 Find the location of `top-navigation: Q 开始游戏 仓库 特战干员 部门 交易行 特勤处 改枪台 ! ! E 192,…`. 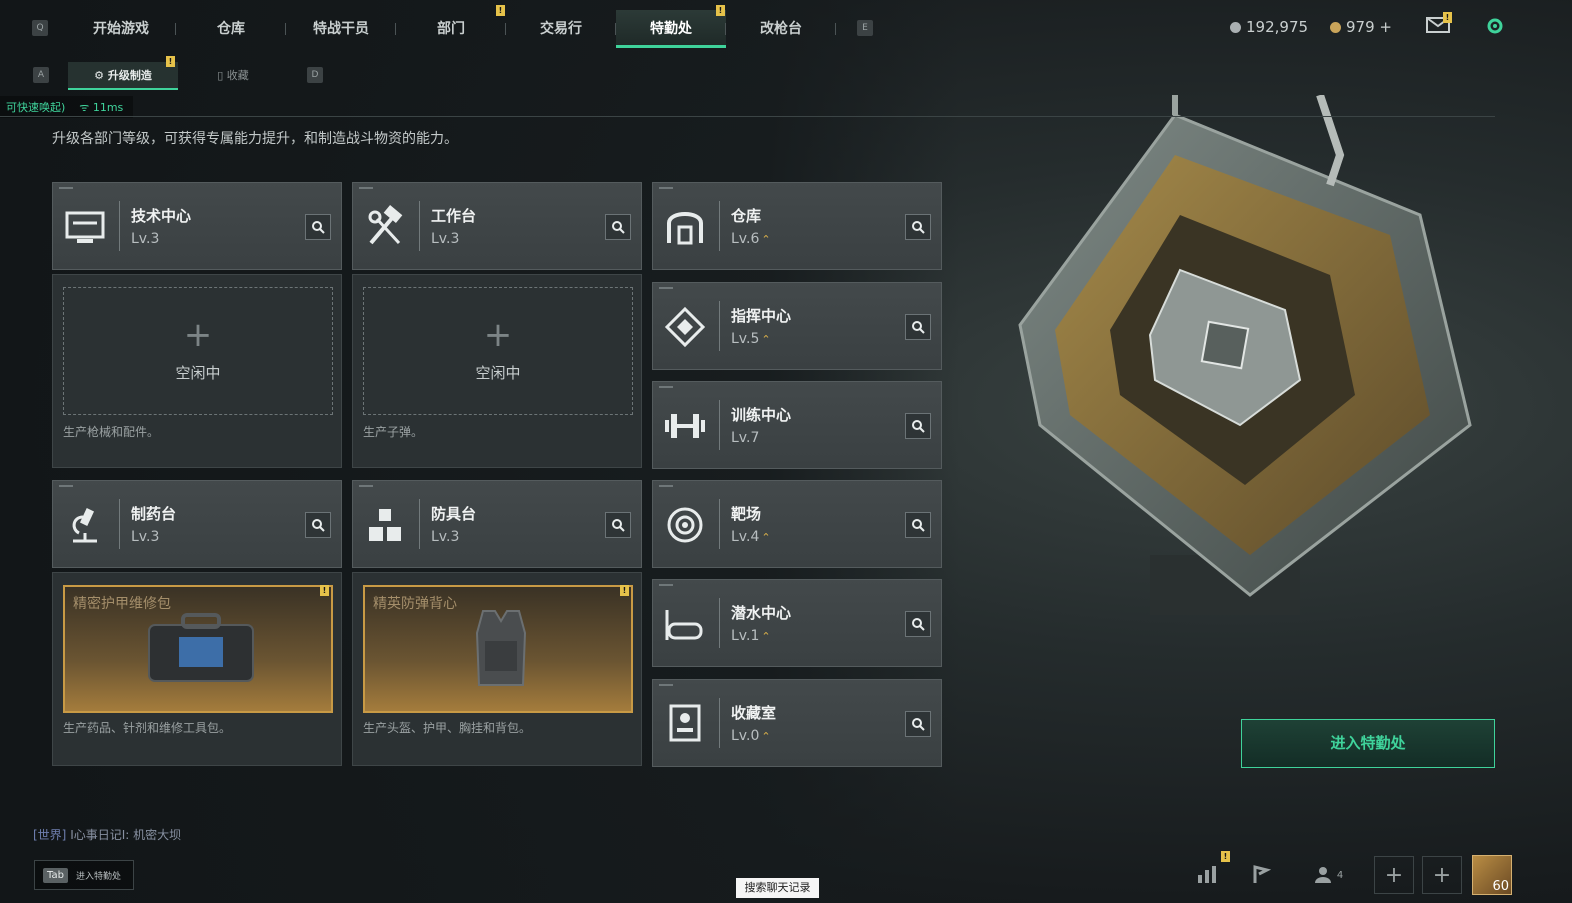

top-navigation: Q 开始游戏 仓库 特战干员 部门 交易行 特勤处 改枪台 ! ! E 192,… is located at coordinates (786, 26).